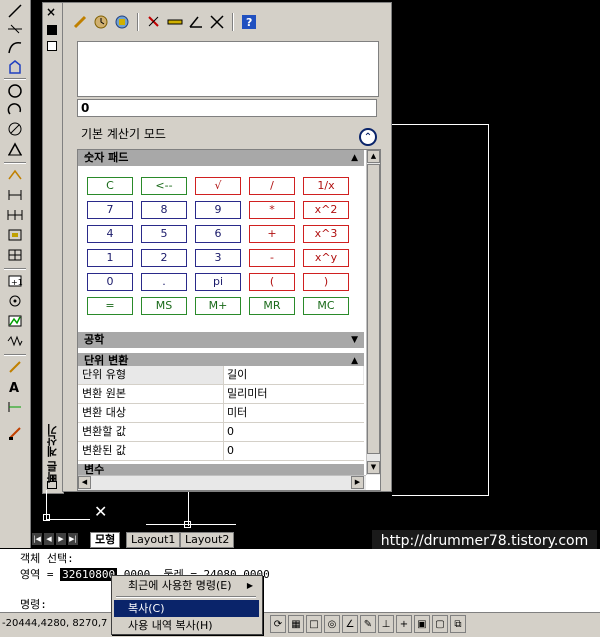  I want to click on key-close-paren: ), so click(326, 282).